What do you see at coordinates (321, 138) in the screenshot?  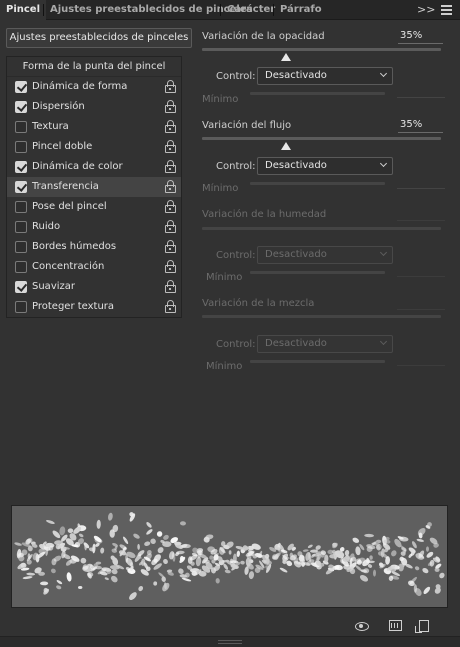 I see `flow-jitter-slider` at bounding box center [321, 138].